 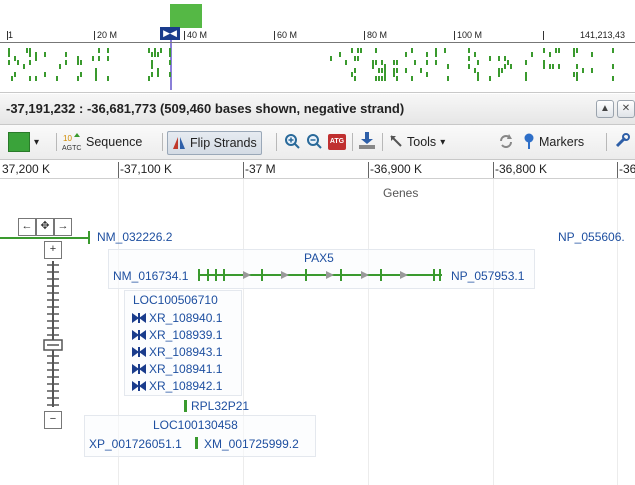 What do you see at coordinates (321, 275) in the screenshot?
I see `gene-model-pax5` at bounding box center [321, 275].